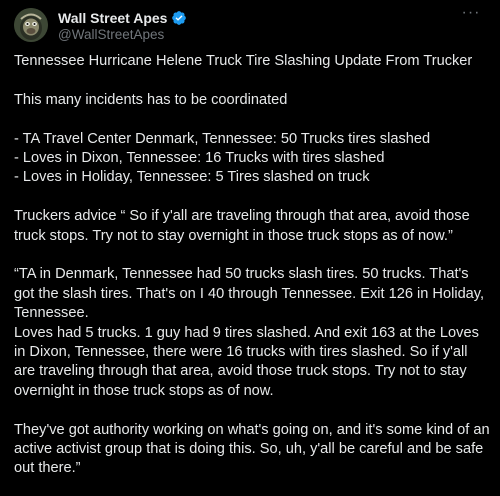  I want to click on more-options-icon: ···, so click(471, 15).